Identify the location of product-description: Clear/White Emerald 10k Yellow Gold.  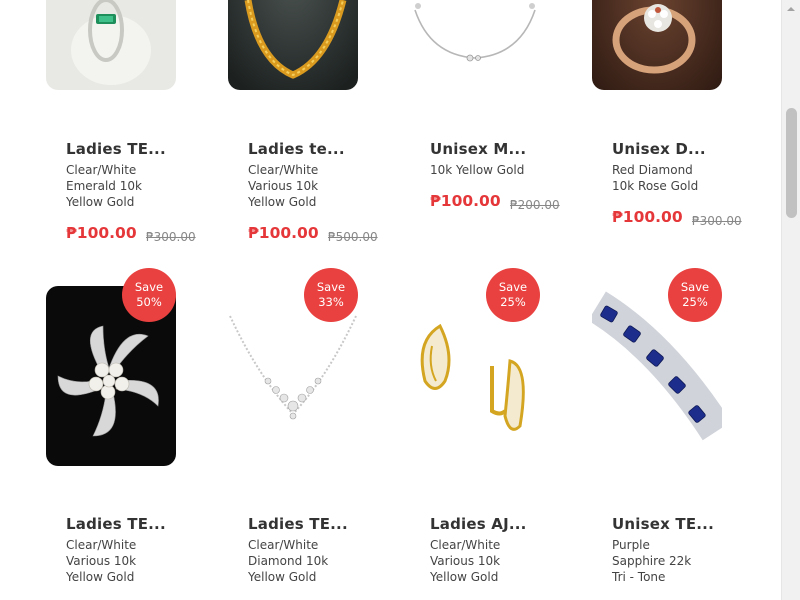
(104, 186).